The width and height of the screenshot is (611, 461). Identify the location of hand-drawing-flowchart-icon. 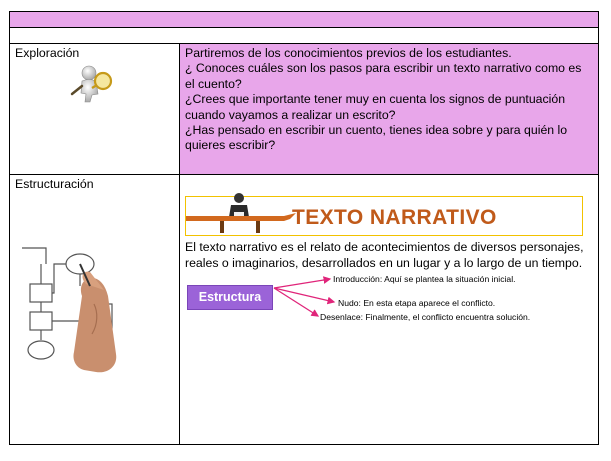
(69, 310).